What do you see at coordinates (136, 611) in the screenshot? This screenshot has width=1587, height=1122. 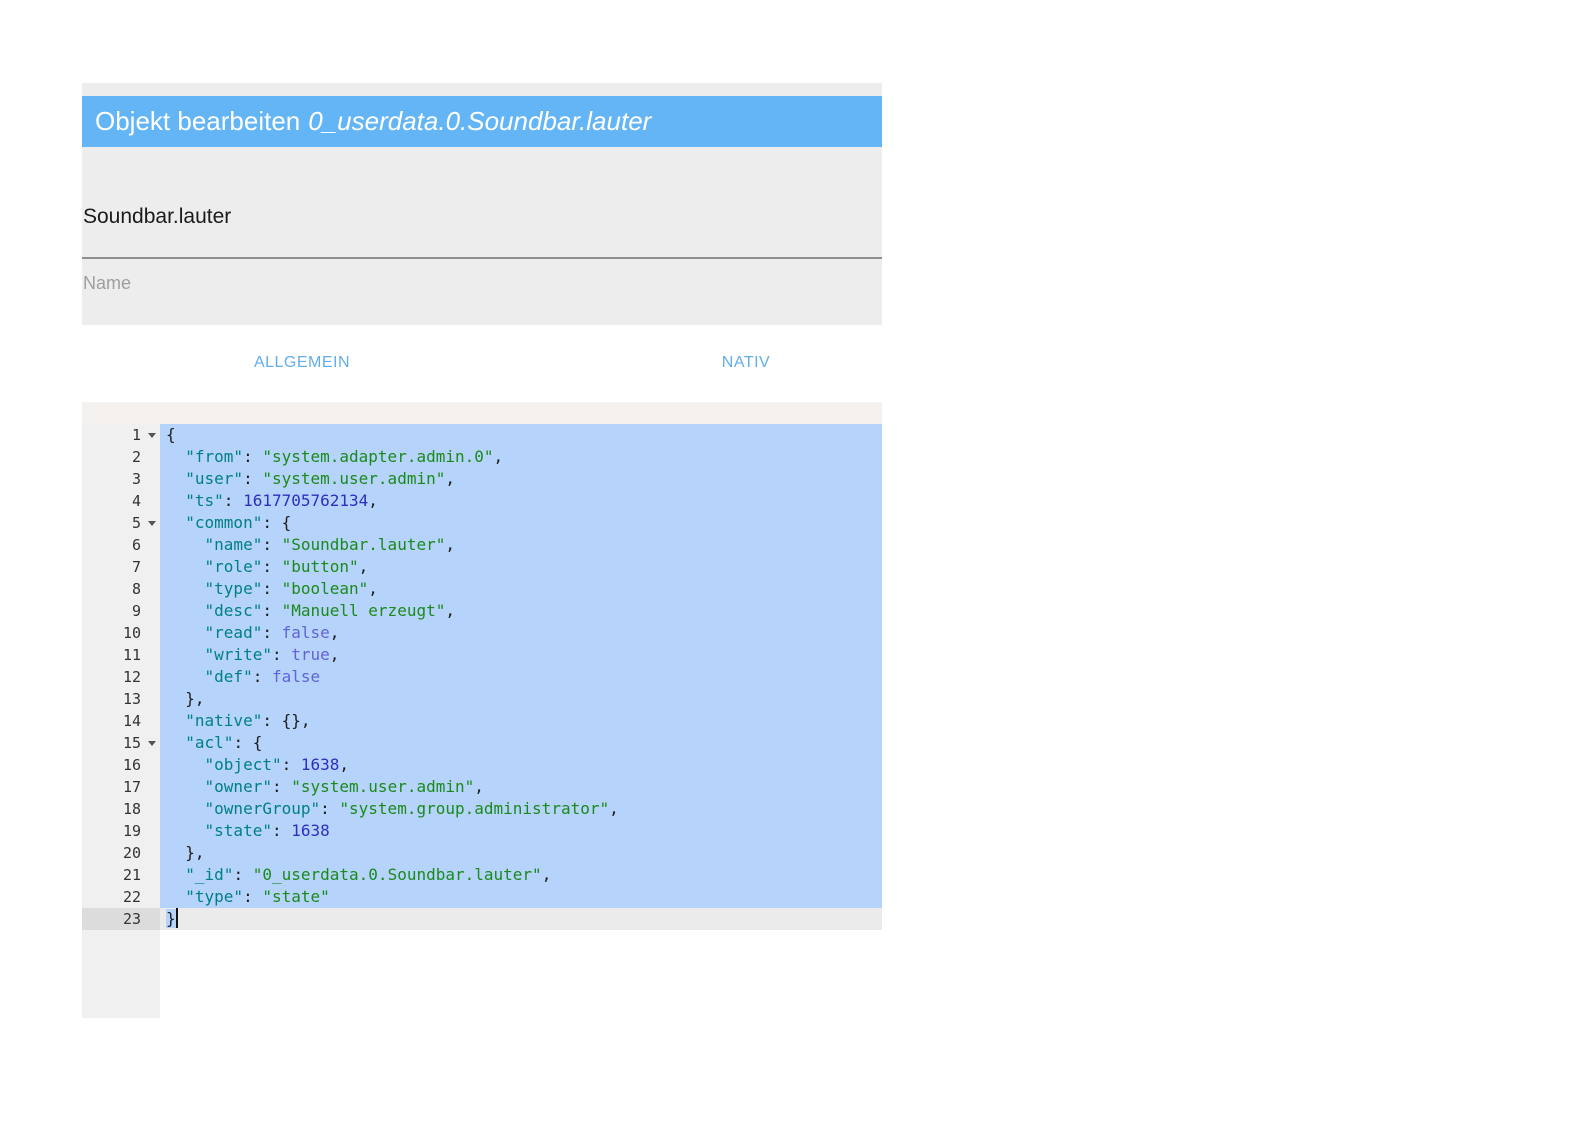 I see `gutter-line-number: 9` at bounding box center [136, 611].